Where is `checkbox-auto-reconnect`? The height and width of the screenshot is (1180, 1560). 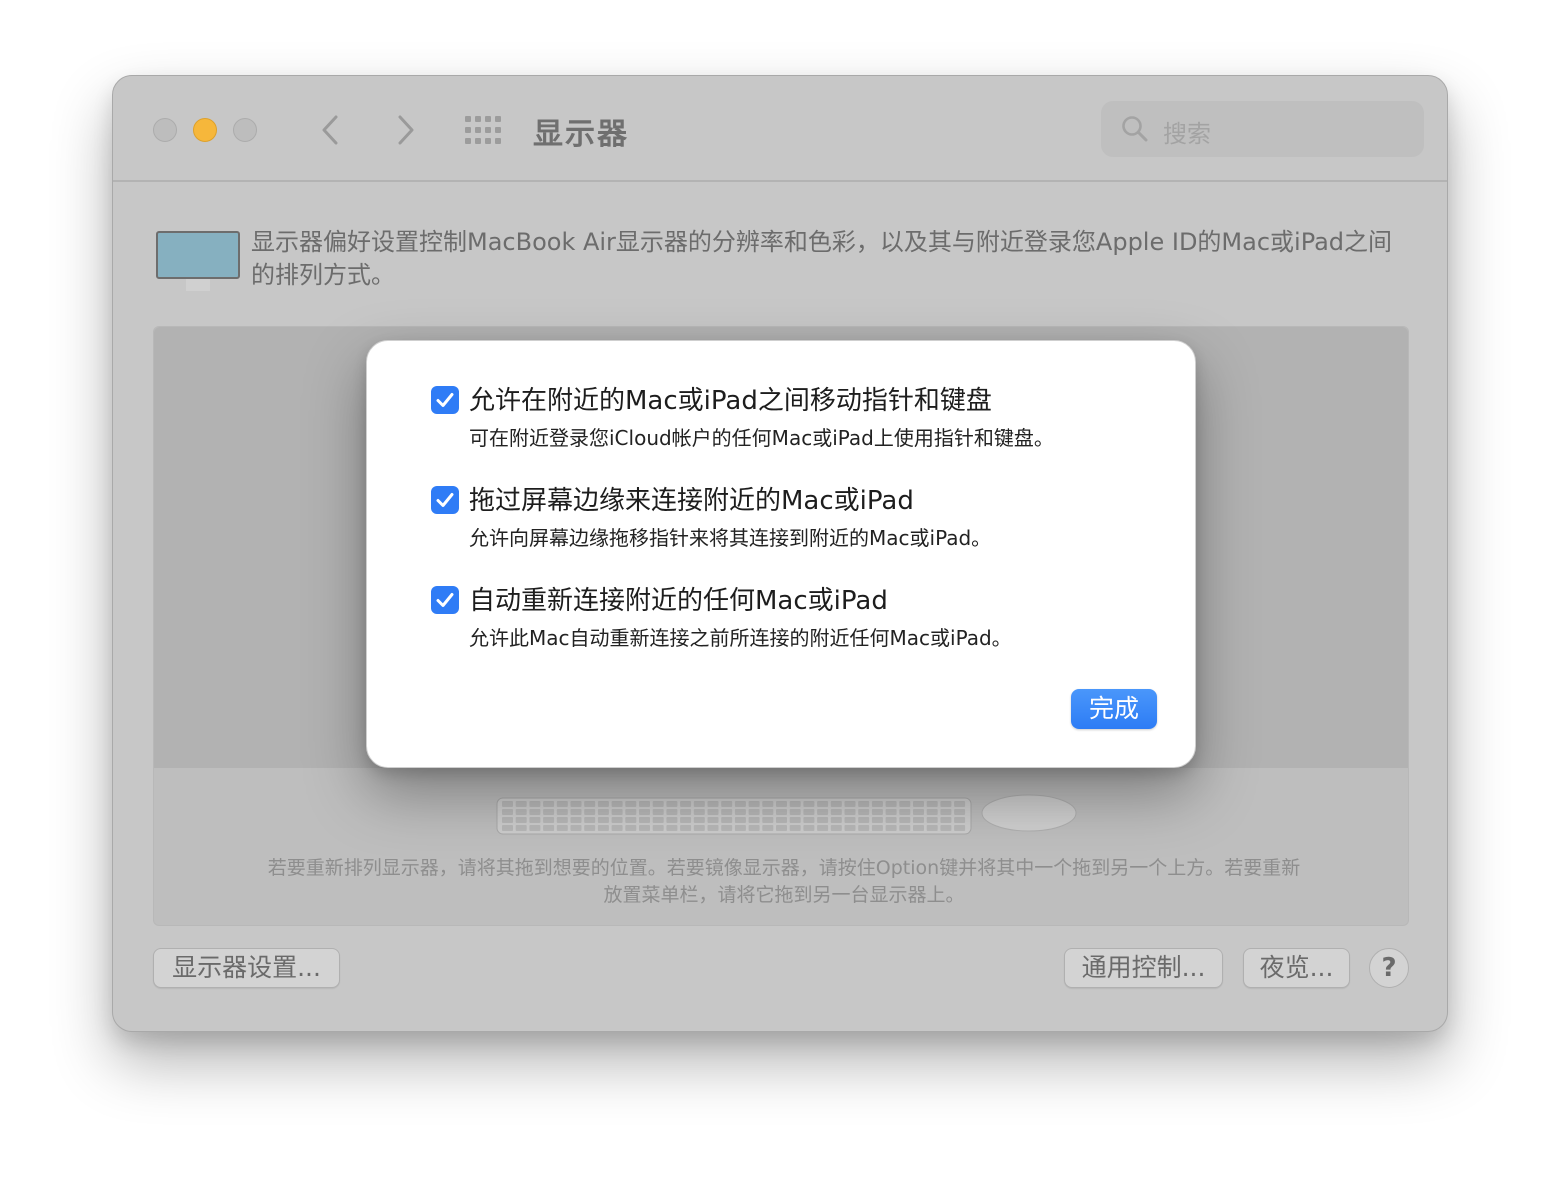 checkbox-auto-reconnect is located at coordinates (445, 600).